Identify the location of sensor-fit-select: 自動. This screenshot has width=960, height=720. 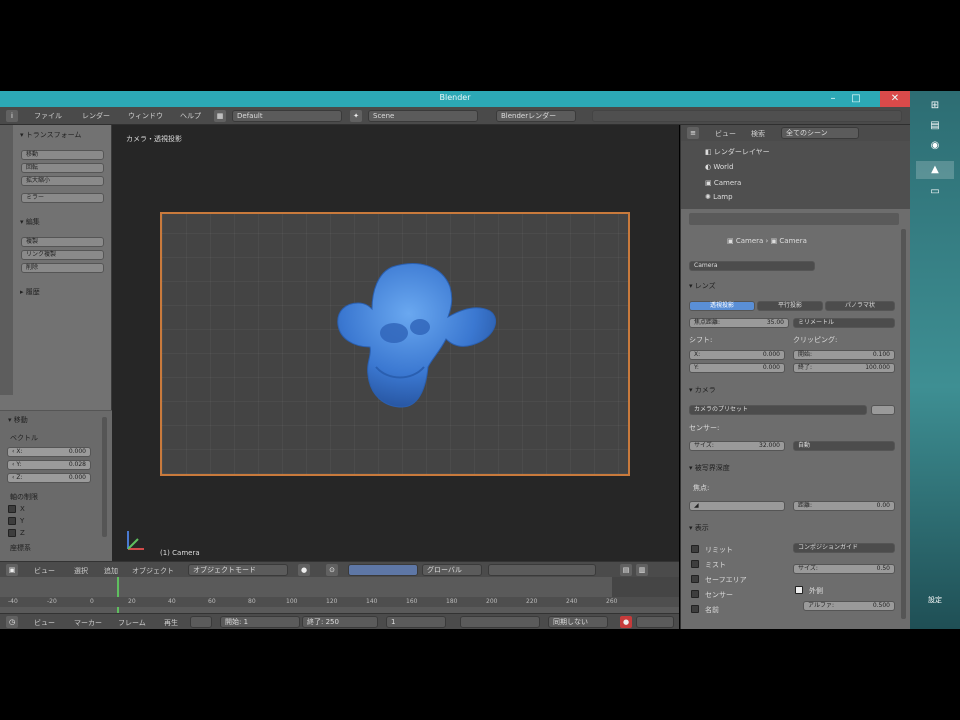
(844, 446).